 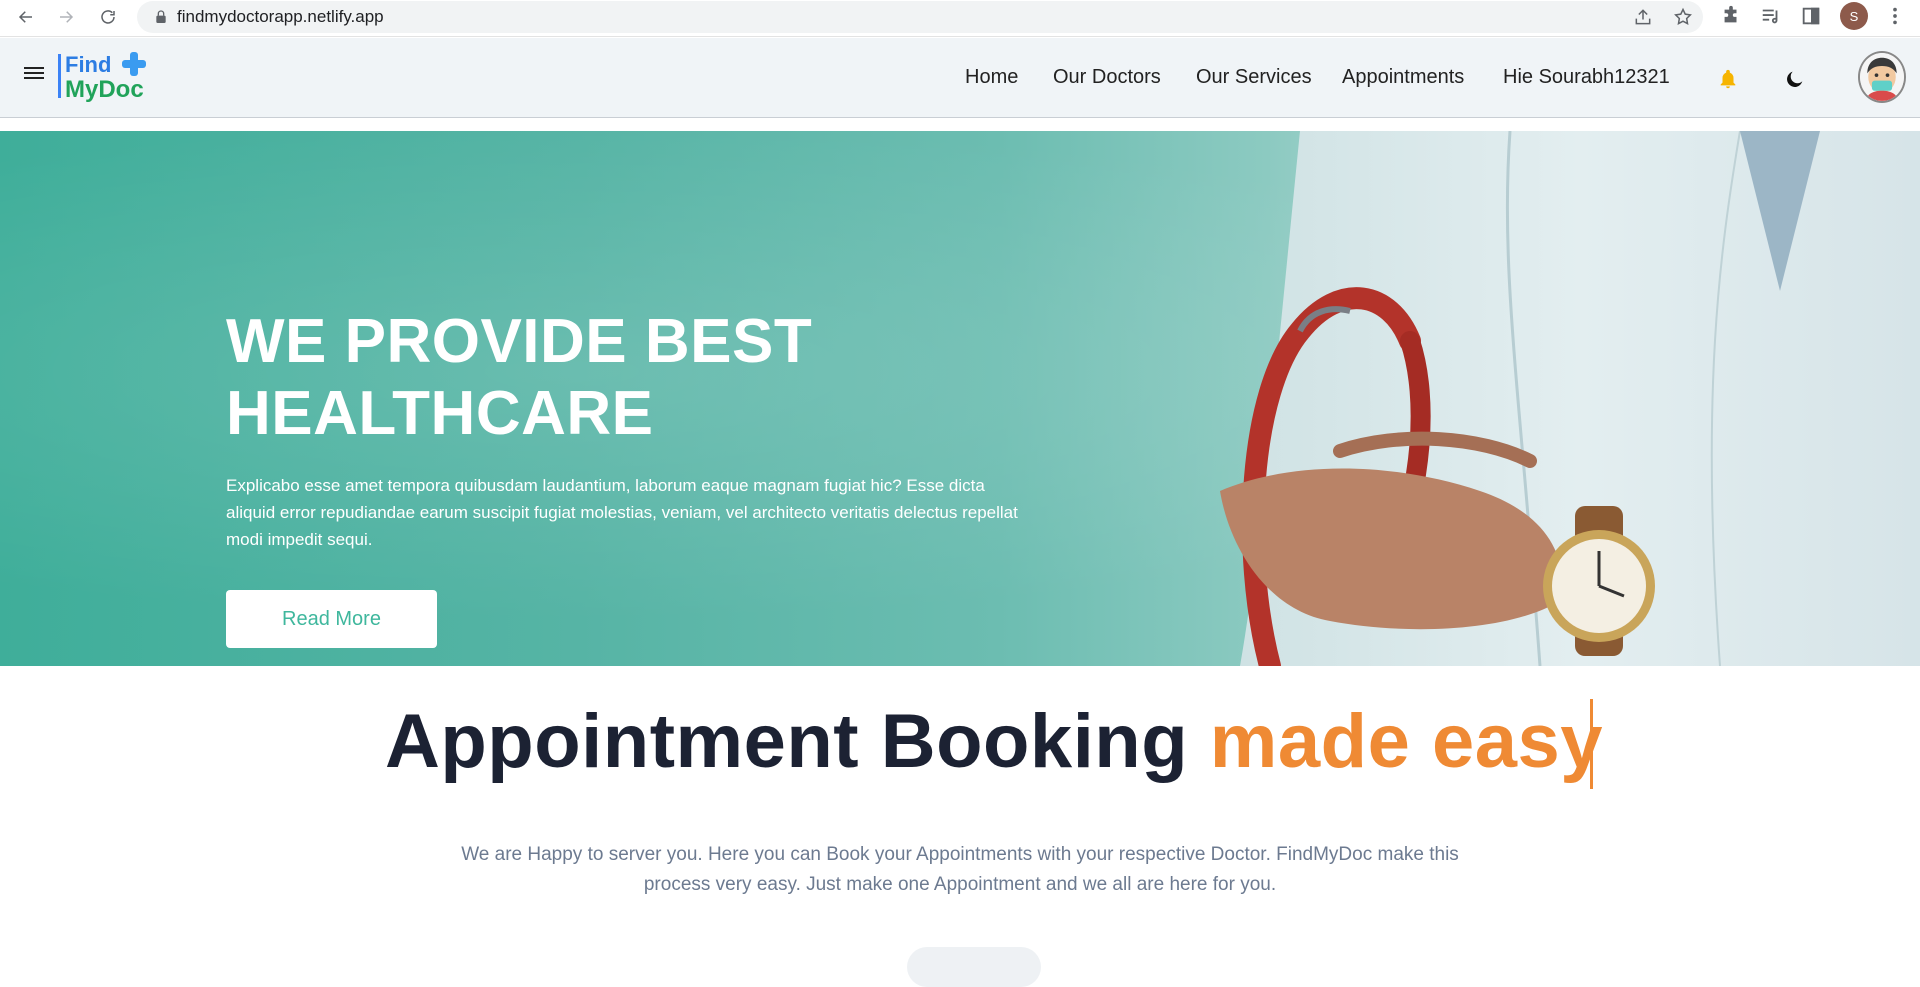 I want to click on medical-cross-icon, so click(x=134, y=64).